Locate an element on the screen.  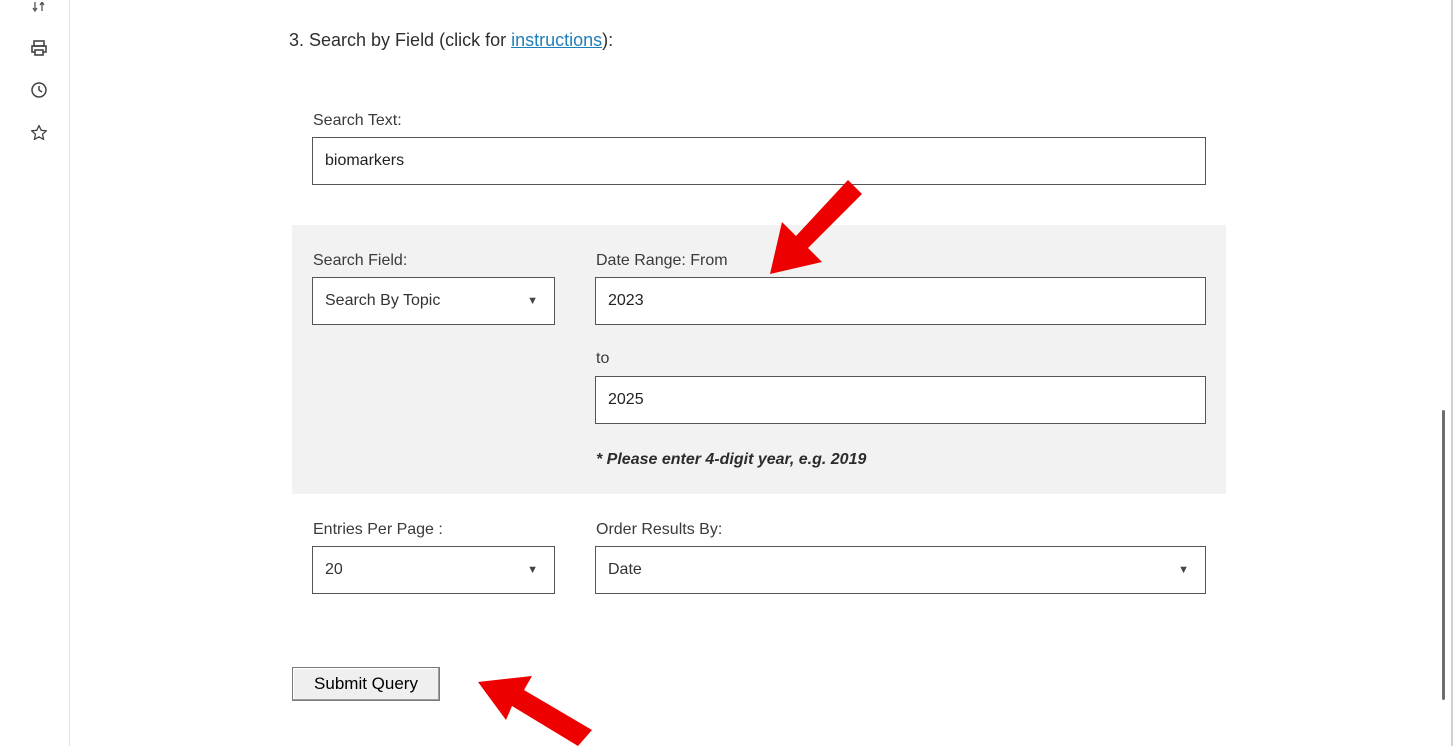
search-text-input: biomarkers is located at coordinates (759, 161).